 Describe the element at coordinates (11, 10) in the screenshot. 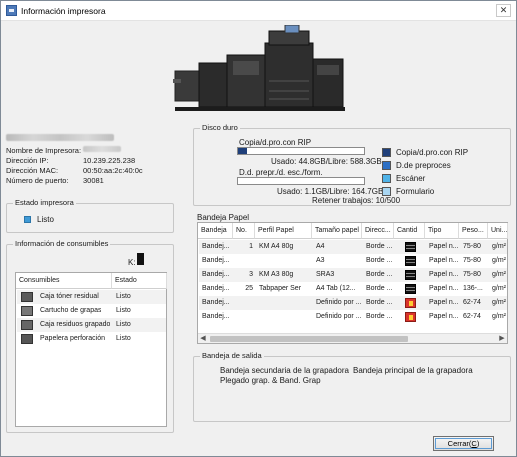

I see `printer-app-icon` at that location.